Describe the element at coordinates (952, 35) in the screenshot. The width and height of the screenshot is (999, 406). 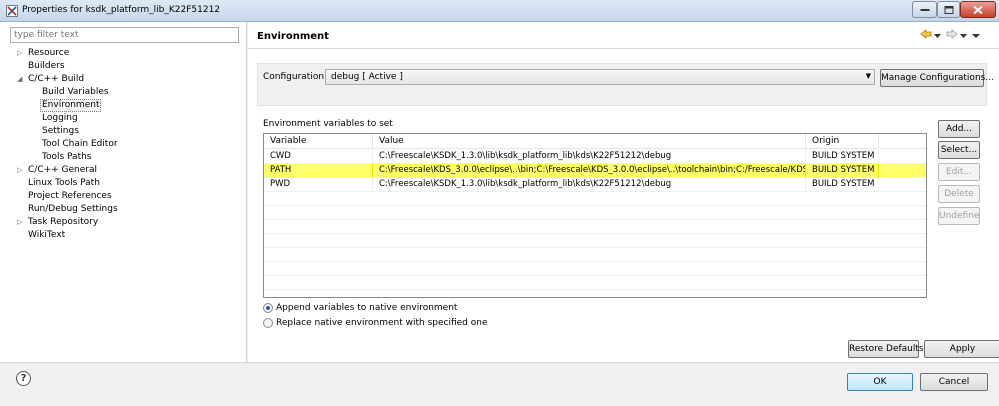
I see `forward-arrow-icon` at that location.